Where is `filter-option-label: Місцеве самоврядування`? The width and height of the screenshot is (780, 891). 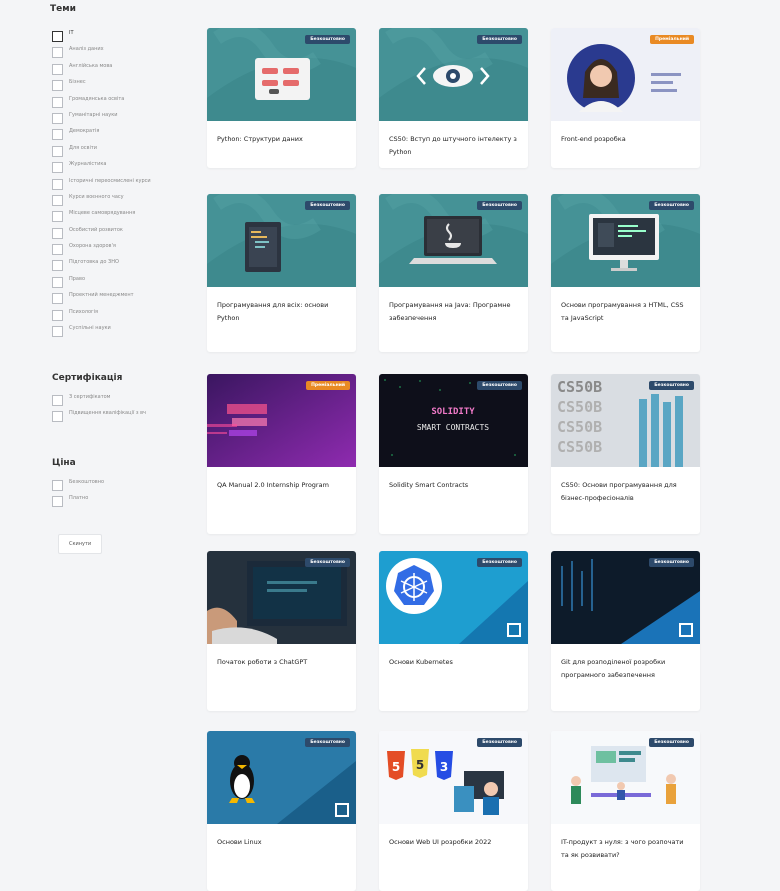 filter-option-label: Місцеве самоврядування is located at coordinates (102, 213).